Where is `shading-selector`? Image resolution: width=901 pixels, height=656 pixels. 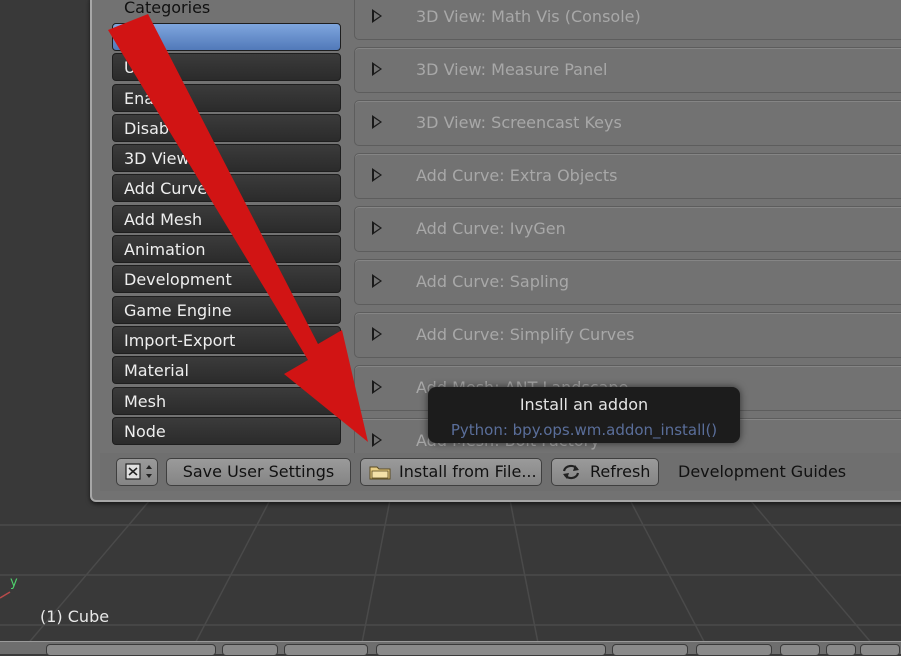
shading-selector is located at coordinates (250, 650).